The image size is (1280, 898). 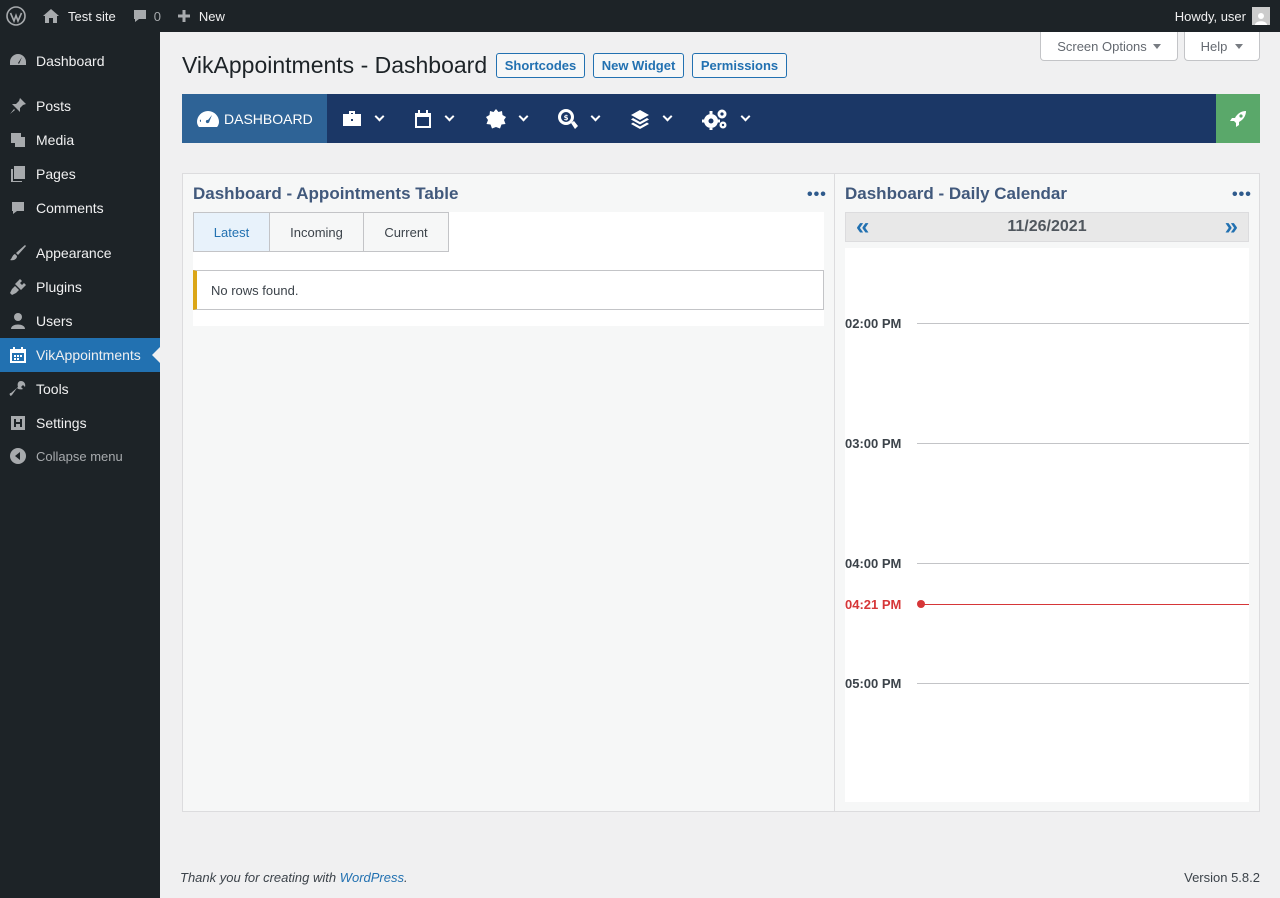 What do you see at coordinates (326, 193) in the screenshot?
I see `widget-title: Dashboard - Appointments Table` at bounding box center [326, 193].